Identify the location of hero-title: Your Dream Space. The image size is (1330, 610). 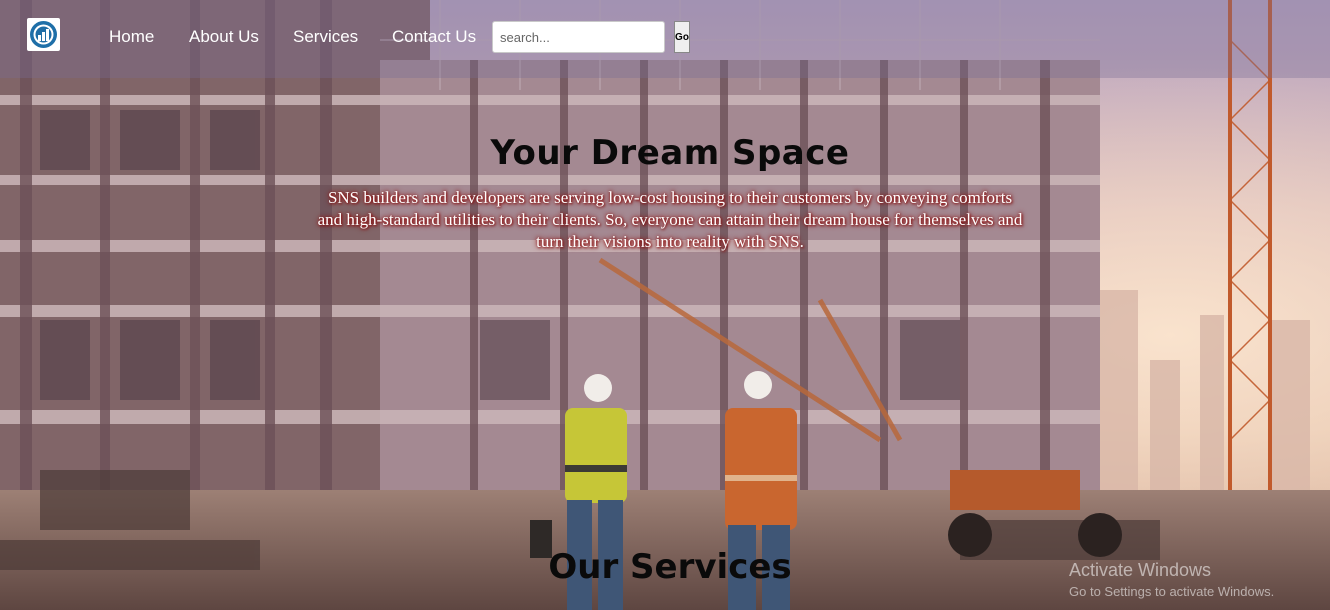
(670, 153).